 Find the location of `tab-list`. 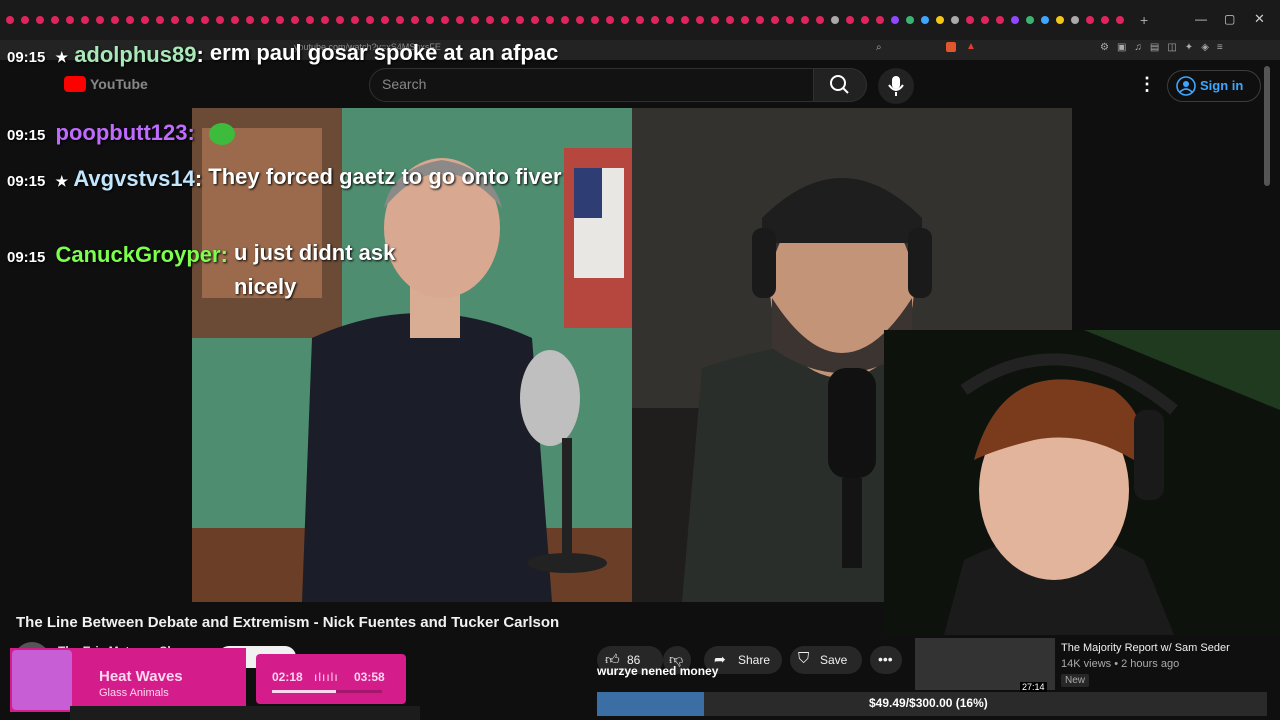

tab-list is located at coordinates (580, 20).